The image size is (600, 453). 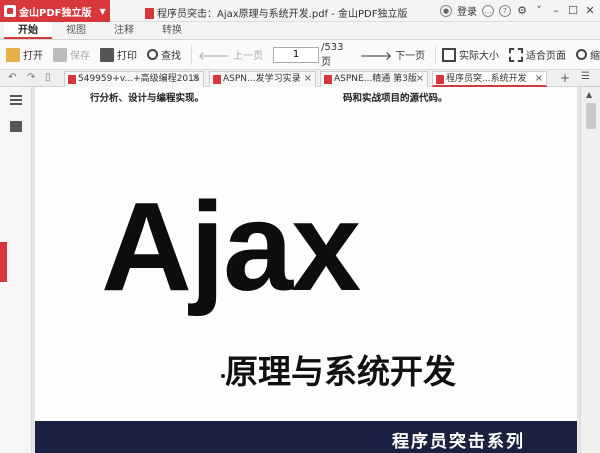 I want to click on ribbon-tabs: 开始 视图 注释 转换, so click(x=300, y=31).